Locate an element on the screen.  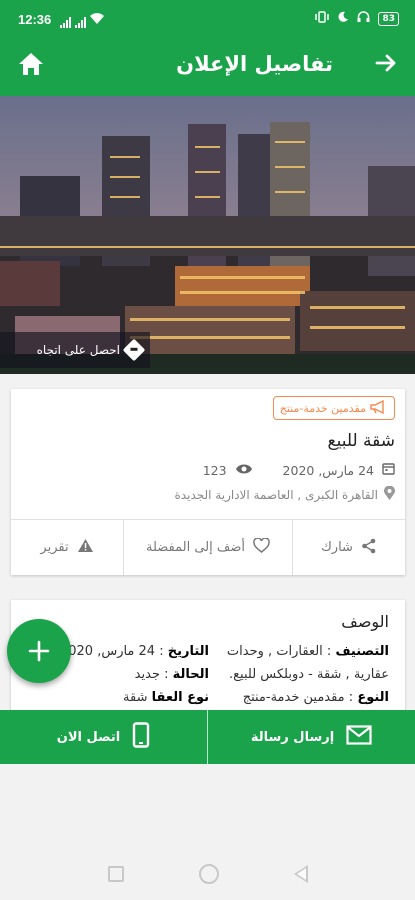
signal-icons is located at coordinates (82, 20).